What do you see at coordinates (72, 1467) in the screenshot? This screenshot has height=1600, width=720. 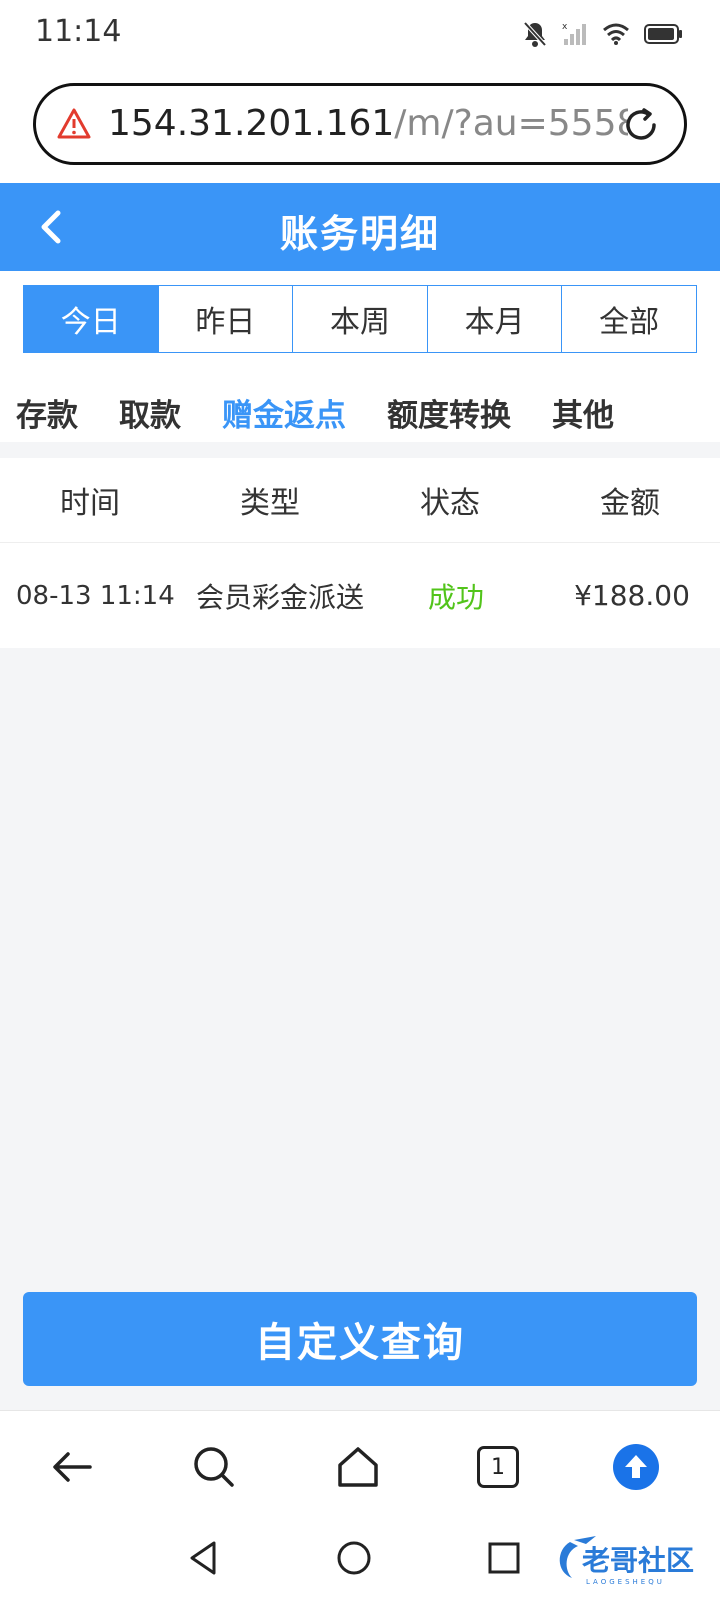 I see `back-arrow-icon` at bounding box center [72, 1467].